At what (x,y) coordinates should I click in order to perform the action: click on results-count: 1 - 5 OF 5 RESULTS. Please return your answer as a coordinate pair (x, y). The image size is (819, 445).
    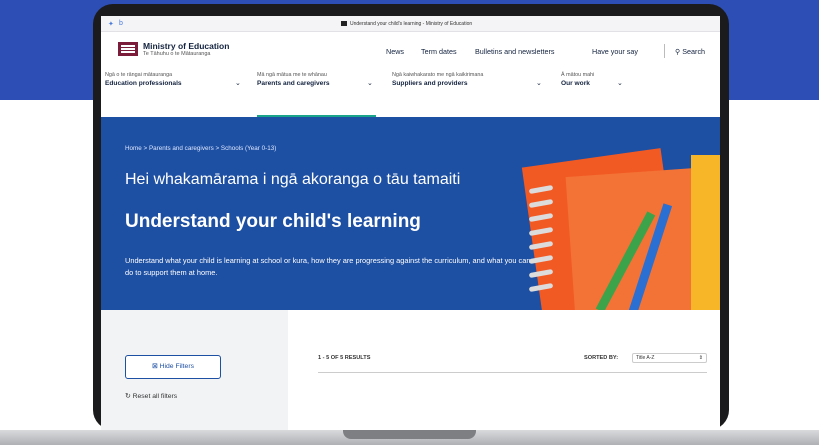
    Looking at the image, I should click on (344, 358).